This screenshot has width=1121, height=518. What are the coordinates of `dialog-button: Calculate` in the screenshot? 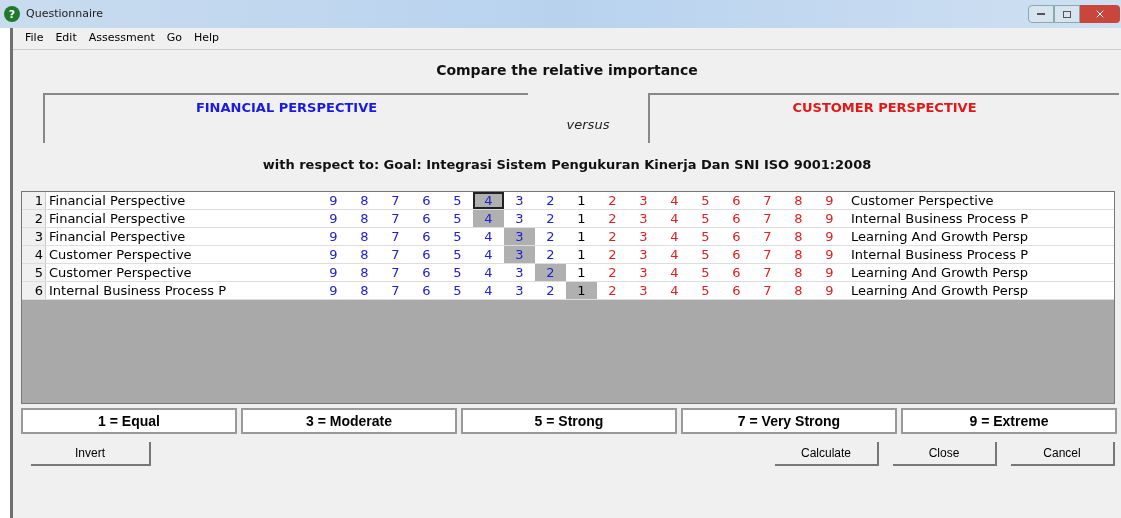 It's located at (827, 453).